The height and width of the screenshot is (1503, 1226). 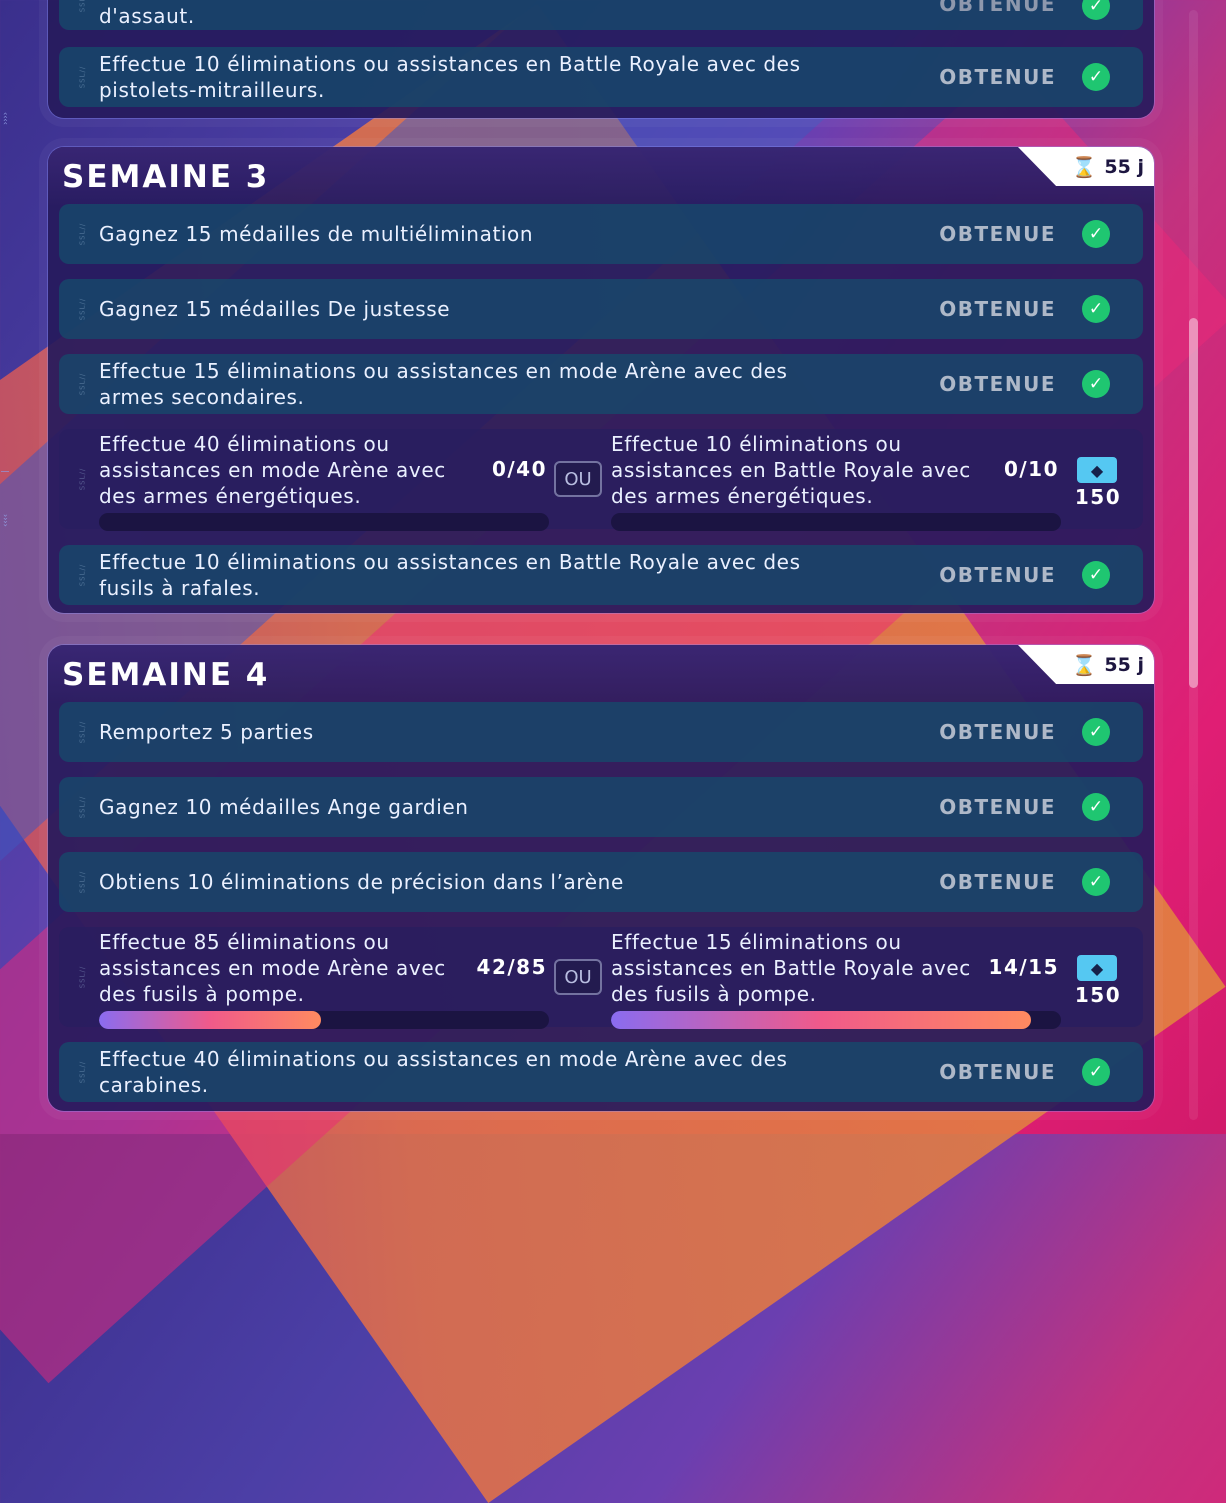 I want to click on option-b-count: 0/10, so click(x=1031, y=469).